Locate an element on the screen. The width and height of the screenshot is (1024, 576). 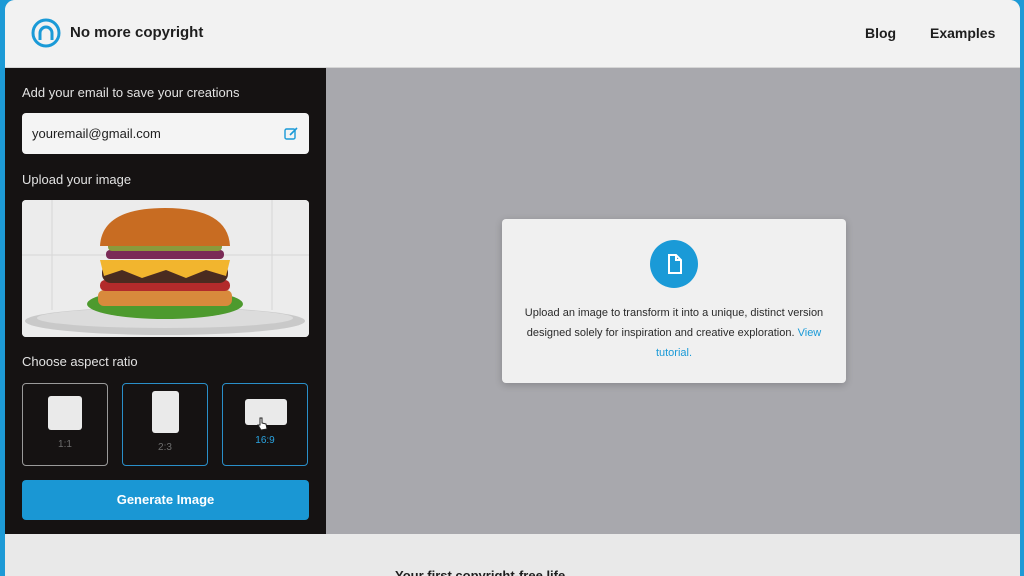
email-label: Add your email to save your creations is located at coordinates (131, 92).